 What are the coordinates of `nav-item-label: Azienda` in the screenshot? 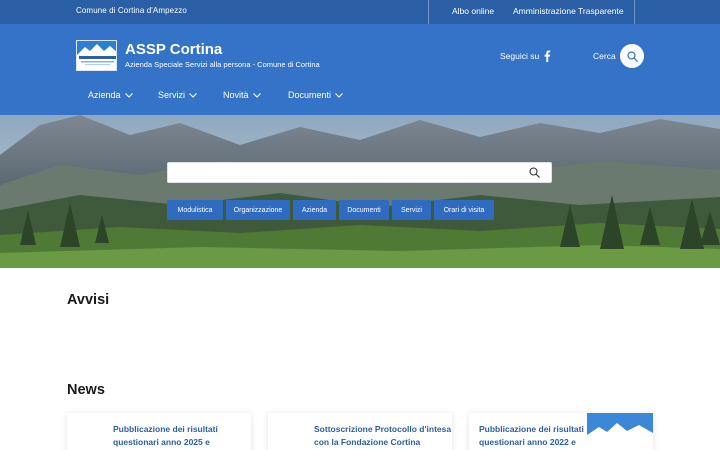 It's located at (104, 95).